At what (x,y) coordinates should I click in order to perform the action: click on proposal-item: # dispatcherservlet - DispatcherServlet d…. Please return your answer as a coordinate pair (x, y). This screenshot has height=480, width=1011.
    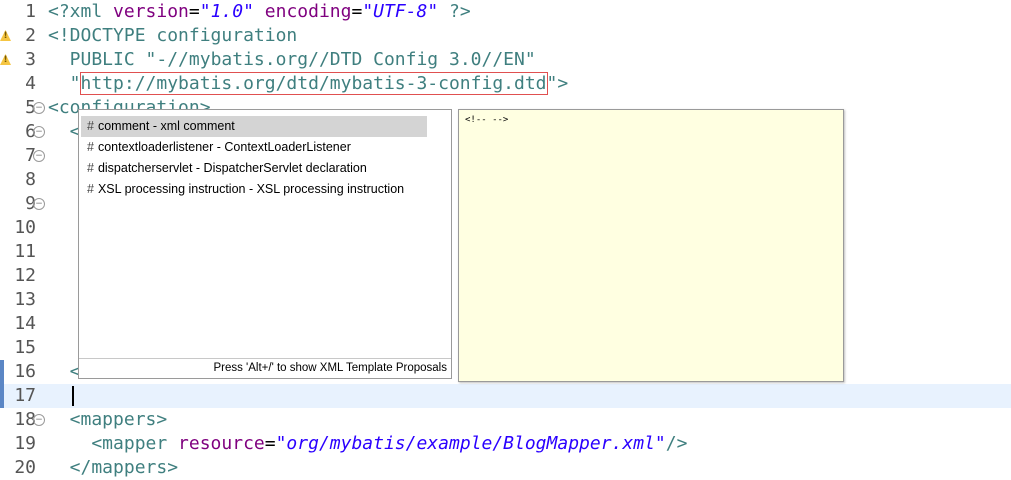
    Looking at the image, I should click on (254, 168).